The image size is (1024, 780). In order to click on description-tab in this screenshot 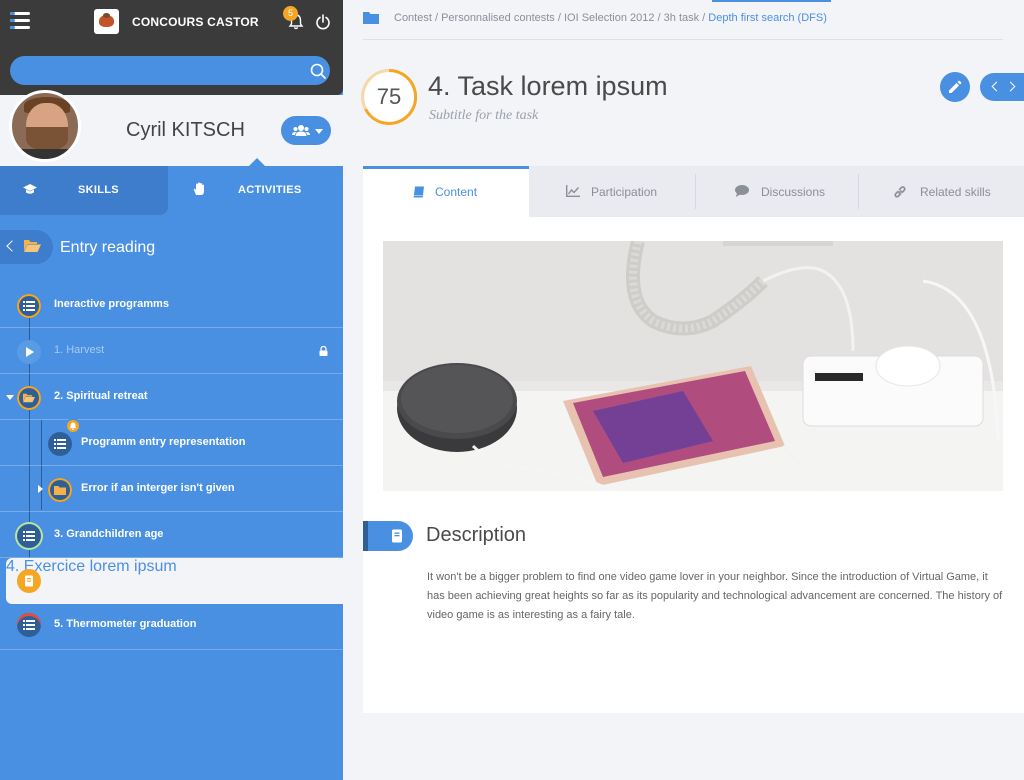, I will do `click(388, 536)`.